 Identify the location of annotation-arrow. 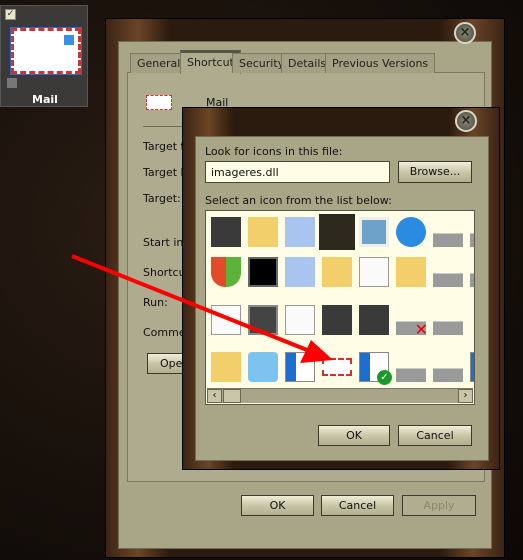
(202, 308).